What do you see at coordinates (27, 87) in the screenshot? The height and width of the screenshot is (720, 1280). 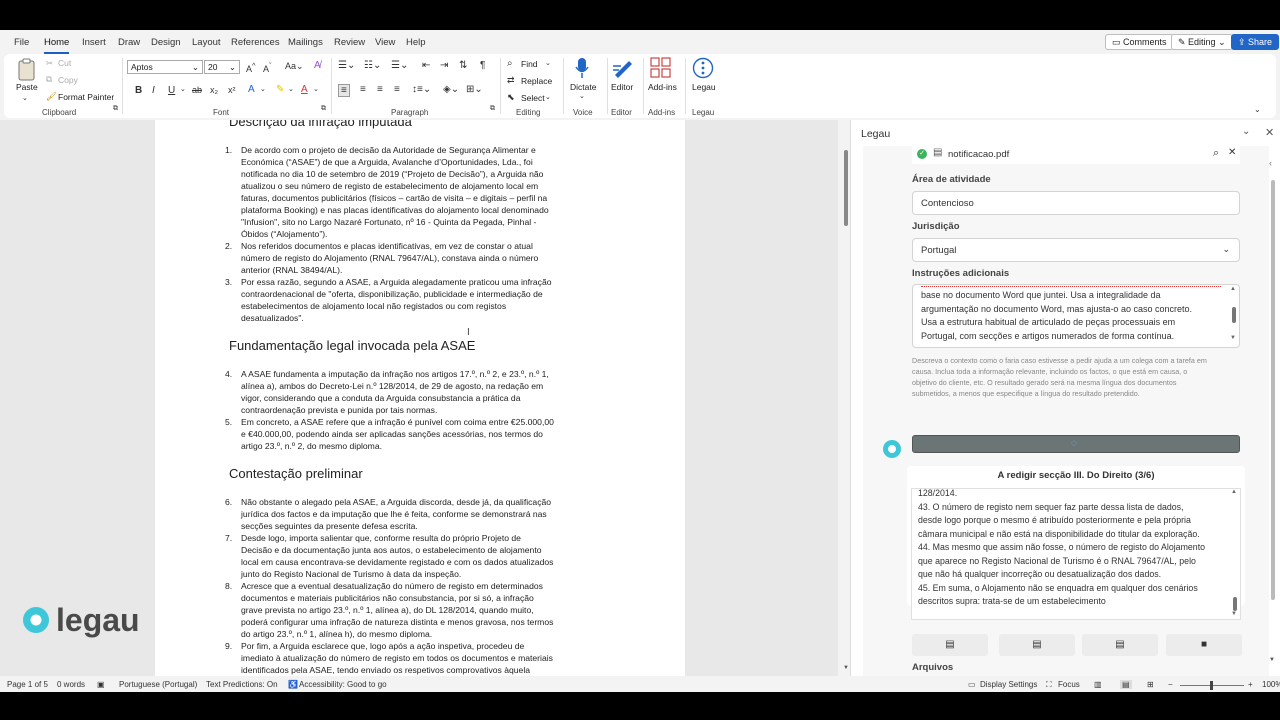 I see `paste-button: Paste` at bounding box center [27, 87].